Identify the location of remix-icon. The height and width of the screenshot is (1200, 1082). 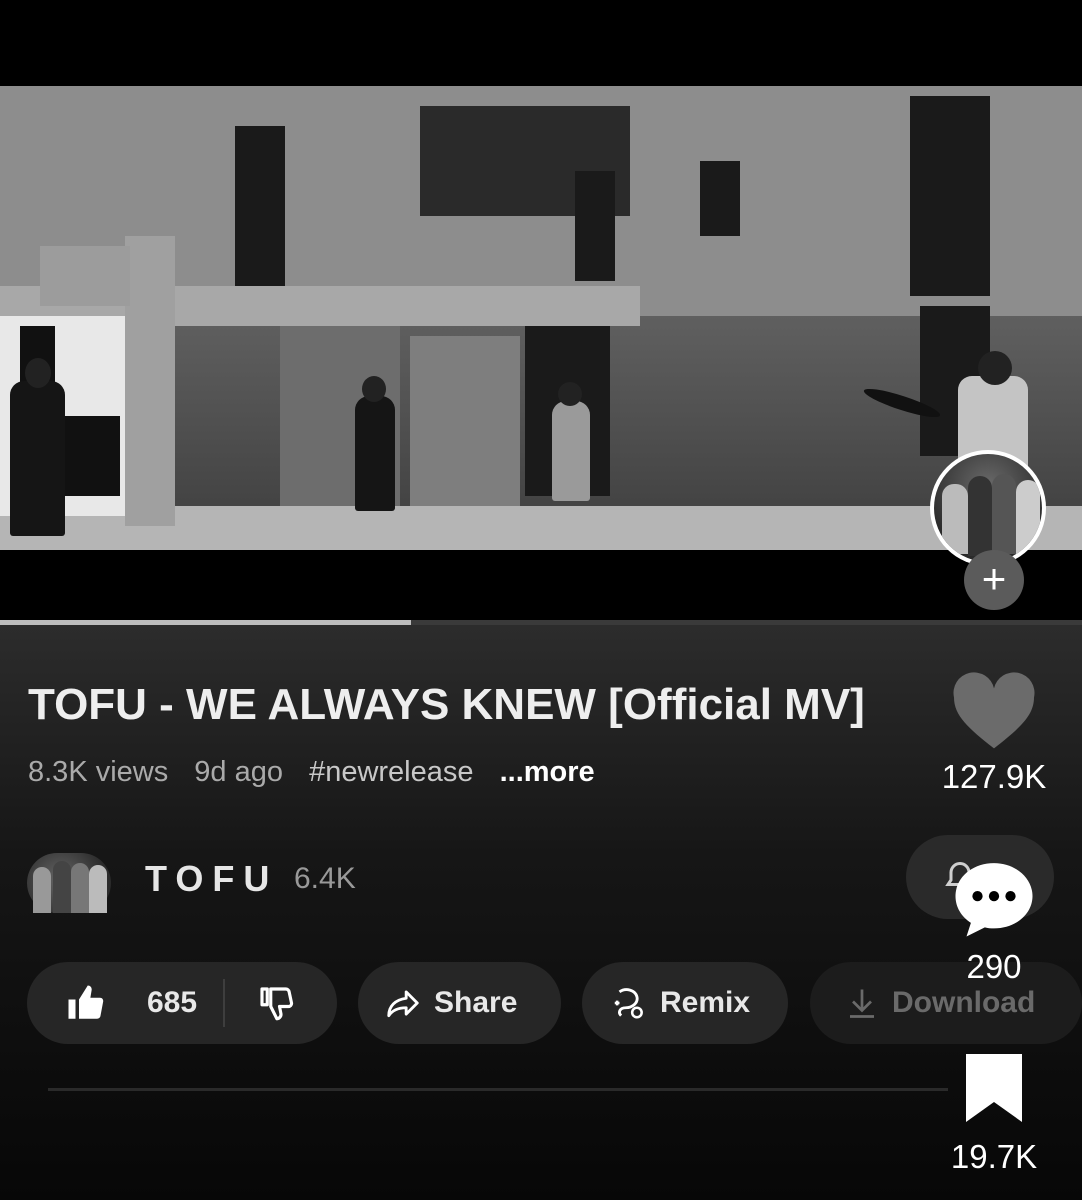
(629, 1003).